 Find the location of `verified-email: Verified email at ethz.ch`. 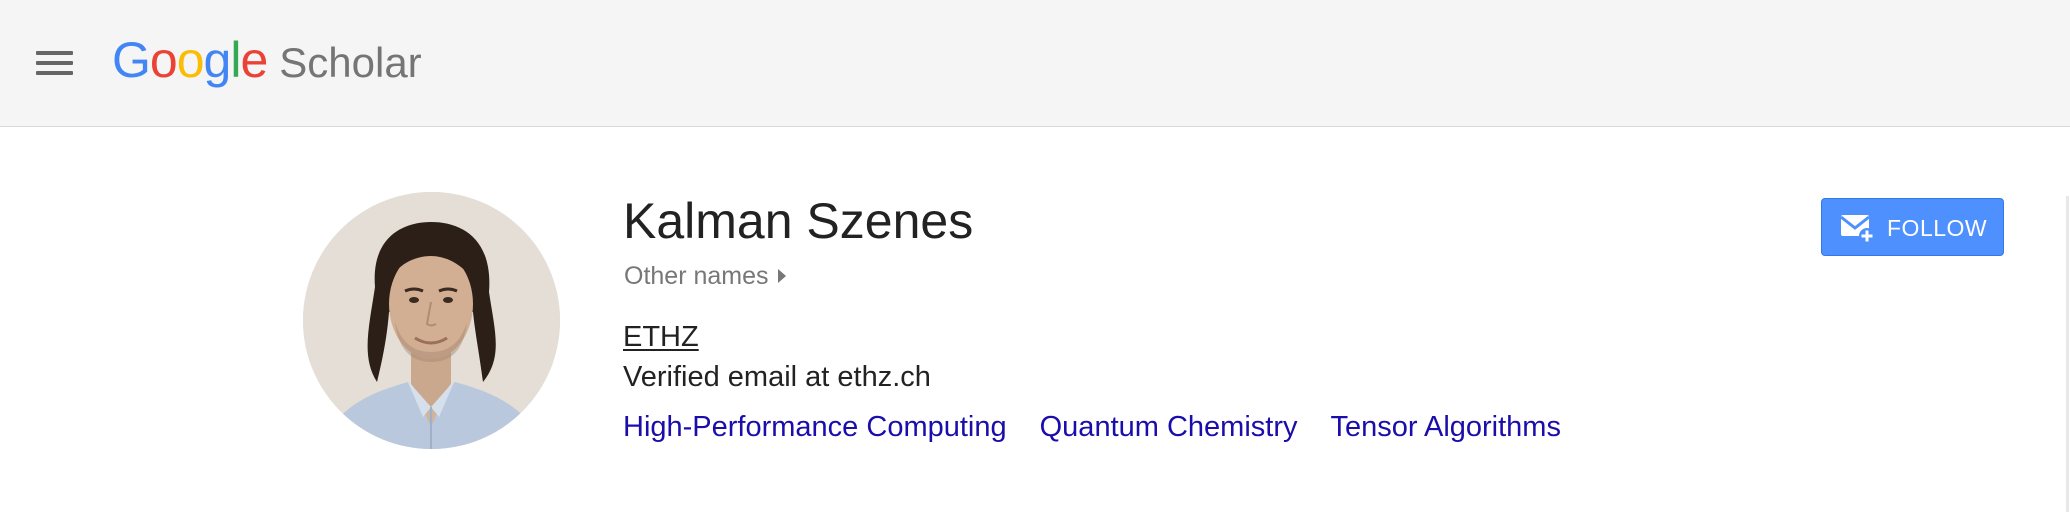

verified-email: Verified email at ethz.ch is located at coordinates (777, 377).